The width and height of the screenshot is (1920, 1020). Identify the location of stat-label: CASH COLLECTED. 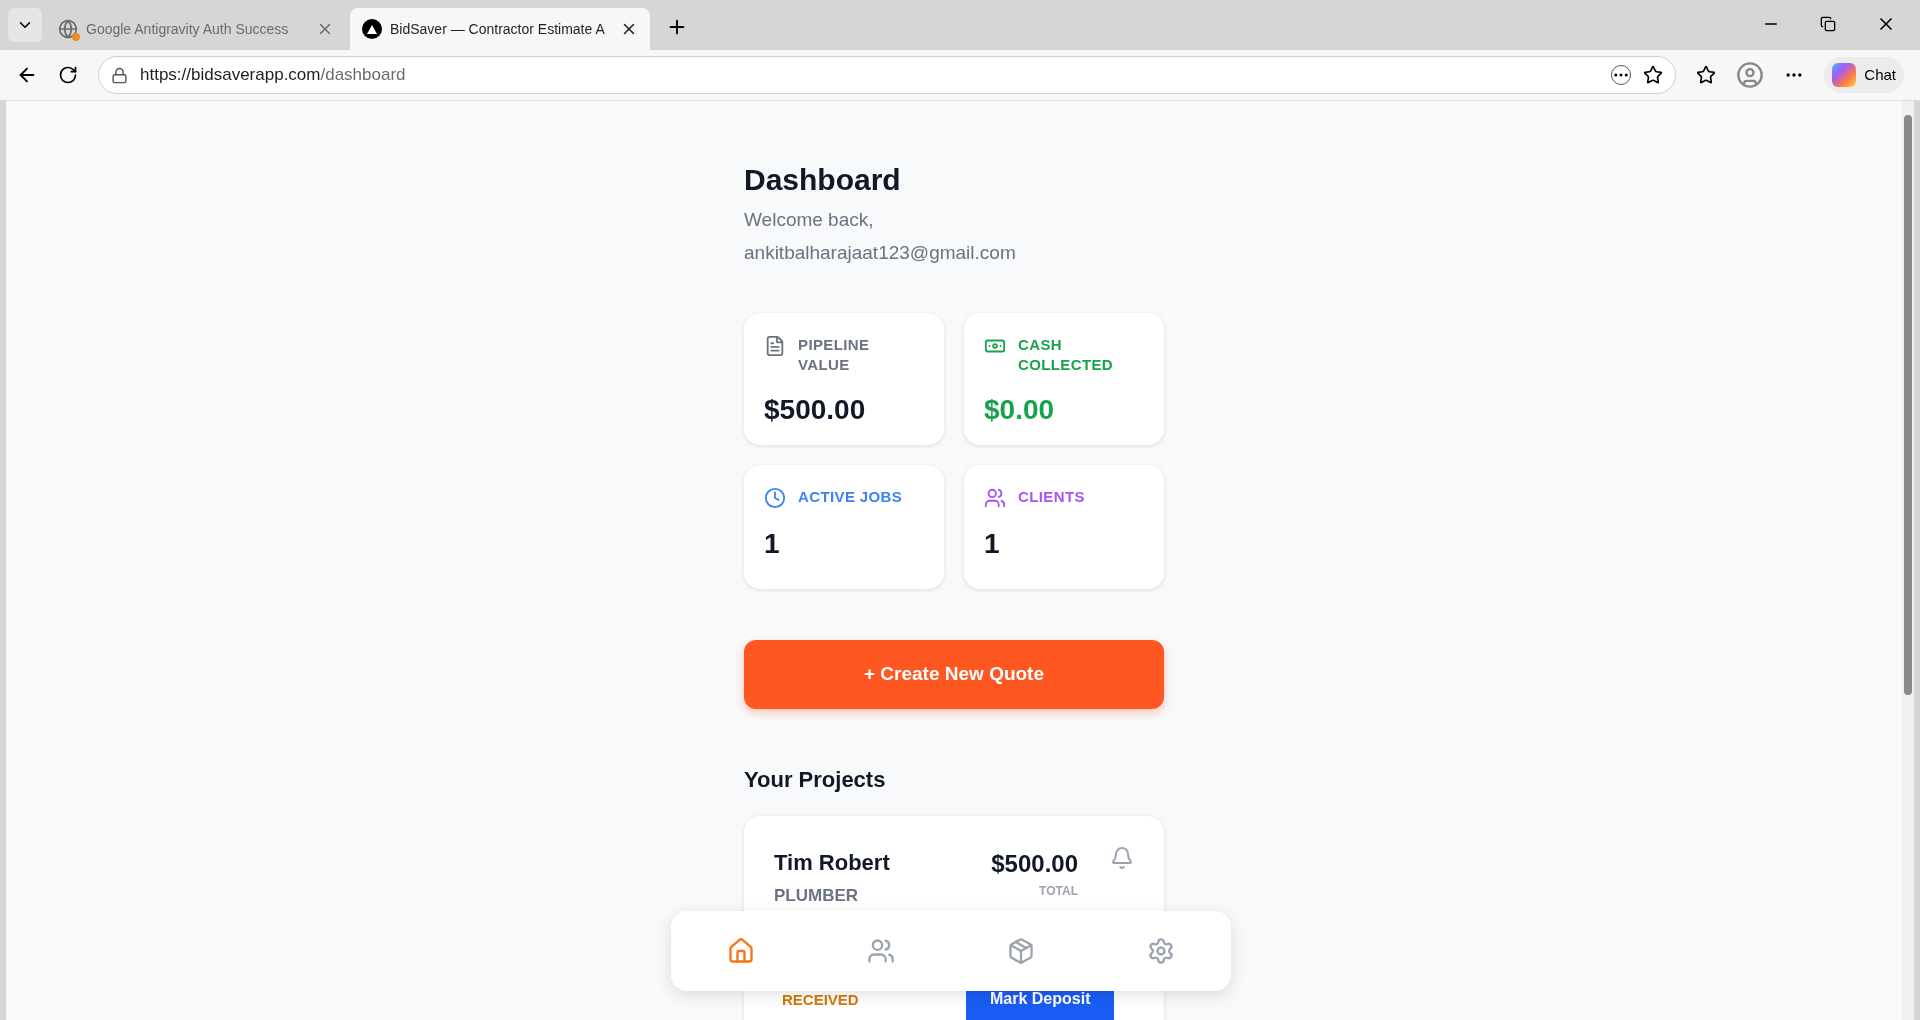
(1066, 355).